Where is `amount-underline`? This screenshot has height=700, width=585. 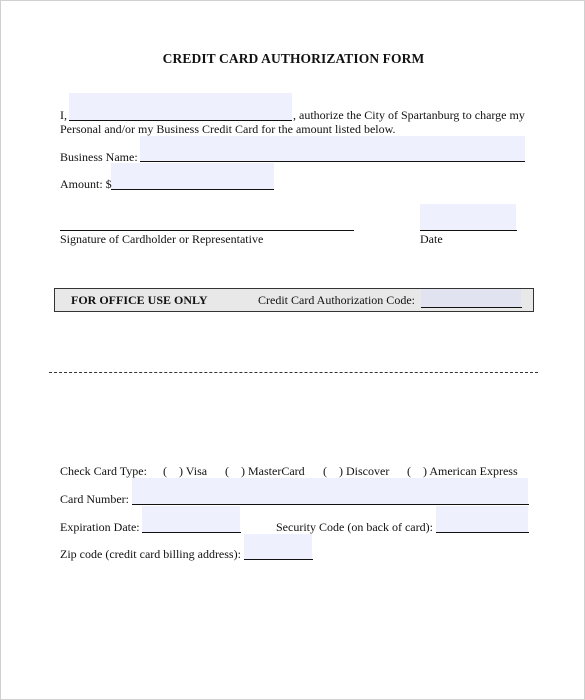 amount-underline is located at coordinates (192, 189).